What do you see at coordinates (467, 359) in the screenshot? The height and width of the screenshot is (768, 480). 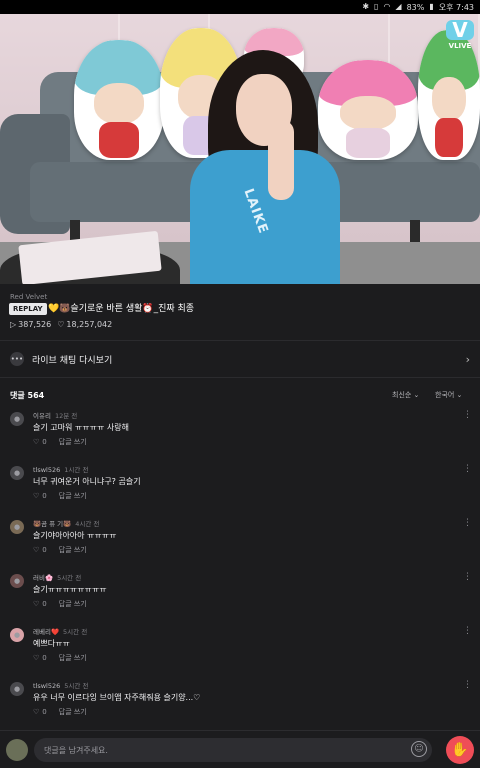 I see `chevron-right-icon: ›` at bounding box center [467, 359].